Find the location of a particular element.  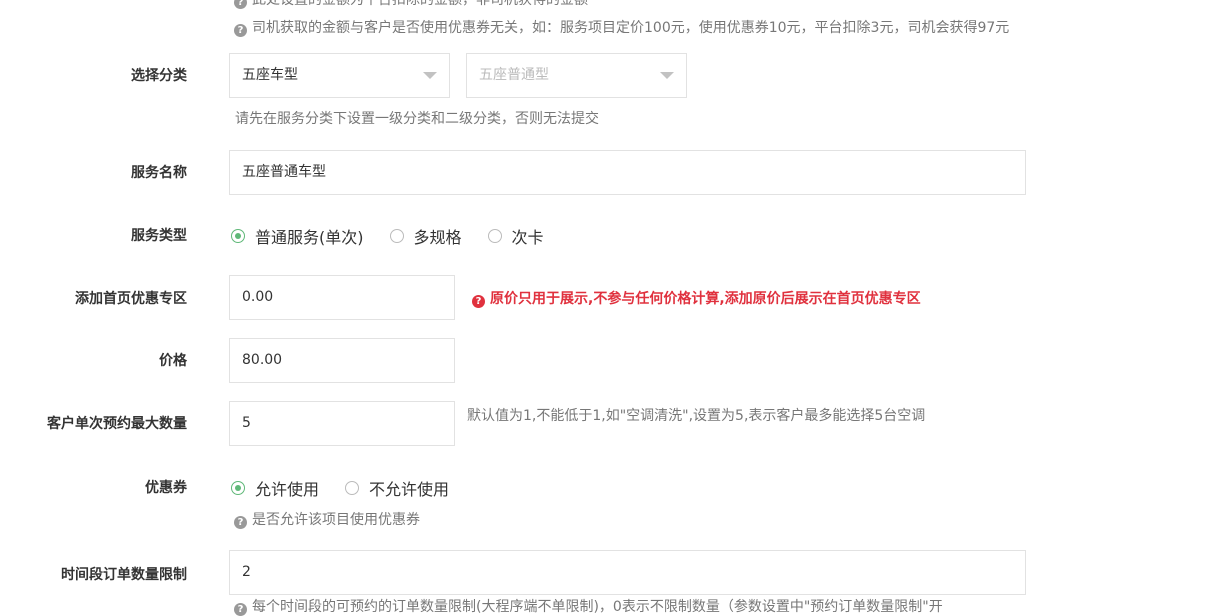

service-type-option-multi-spec: 多规格 is located at coordinates (425, 236).